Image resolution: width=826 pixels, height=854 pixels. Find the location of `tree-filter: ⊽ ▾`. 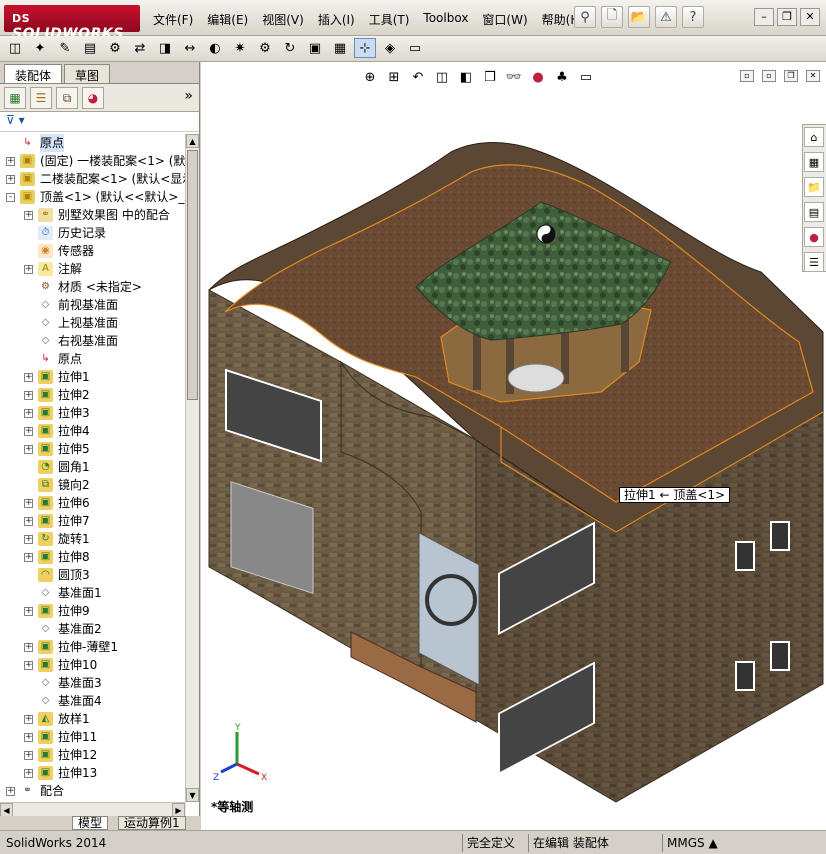

tree-filter: ⊽ ▾ is located at coordinates (99, 122).